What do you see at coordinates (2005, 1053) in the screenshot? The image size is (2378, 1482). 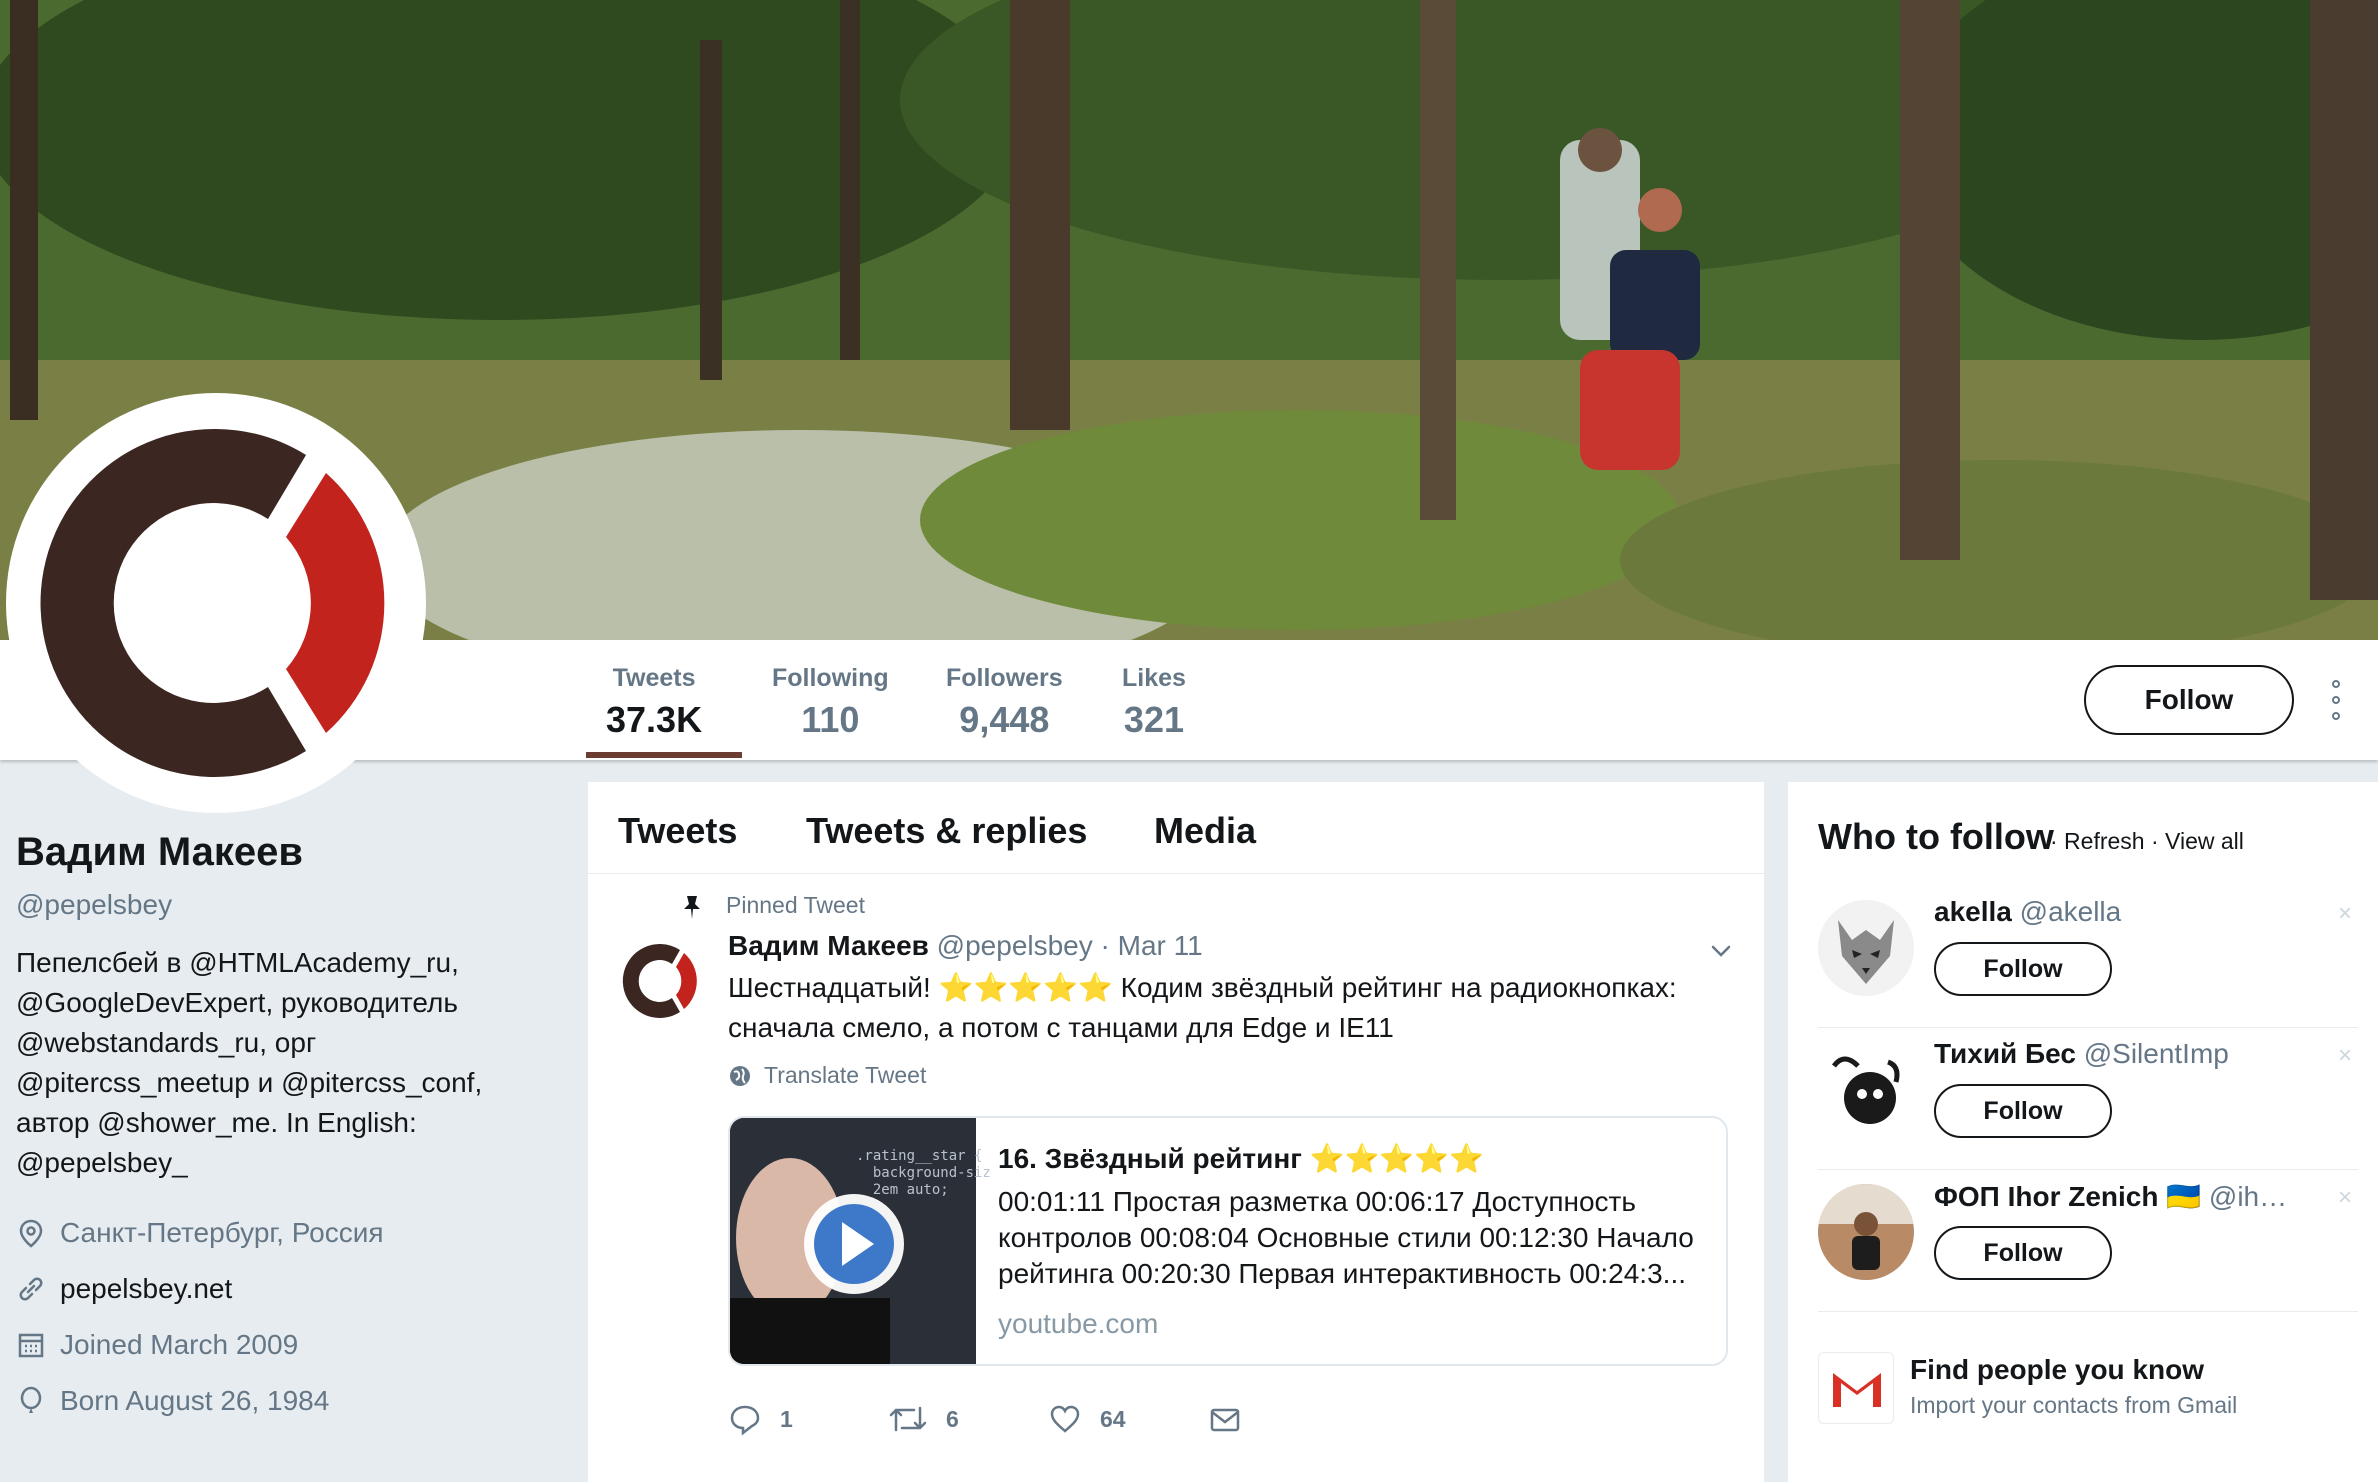 I see `suggestion-display-name: Тихий Бес` at bounding box center [2005, 1053].